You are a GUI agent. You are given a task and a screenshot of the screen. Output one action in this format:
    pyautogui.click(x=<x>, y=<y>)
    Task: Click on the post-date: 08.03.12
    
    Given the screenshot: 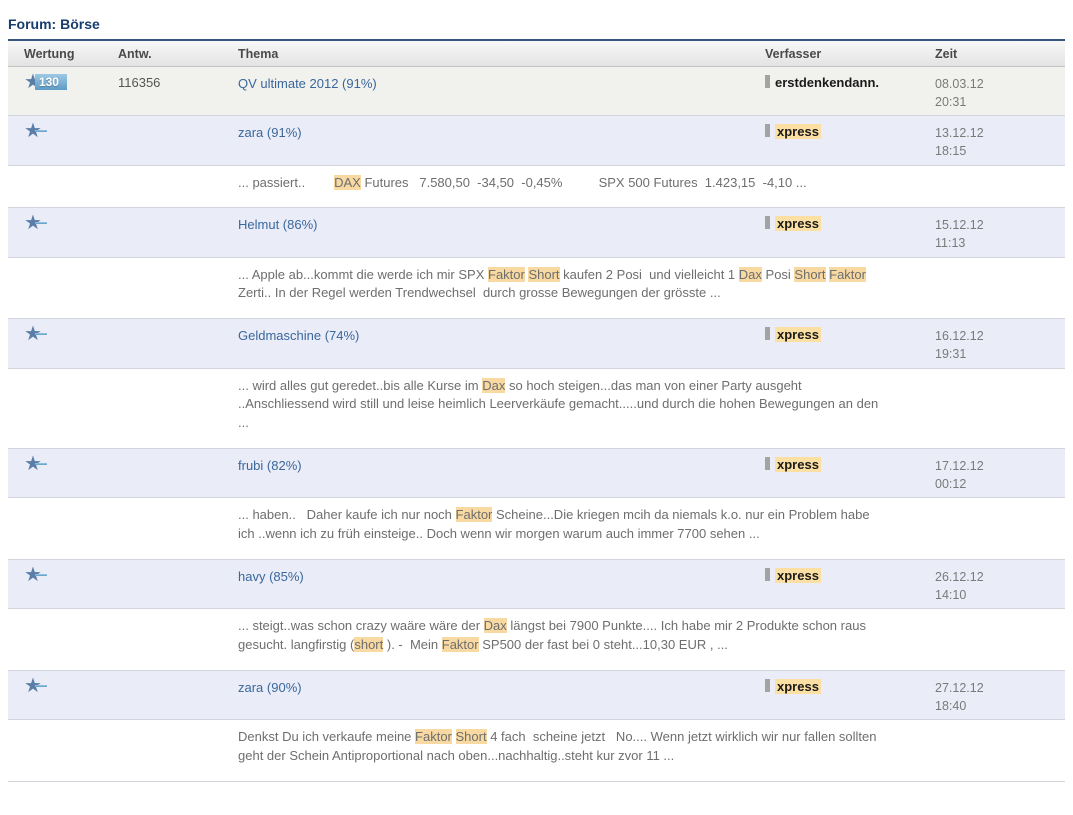 What is the action you would take?
    pyautogui.click(x=959, y=84)
    